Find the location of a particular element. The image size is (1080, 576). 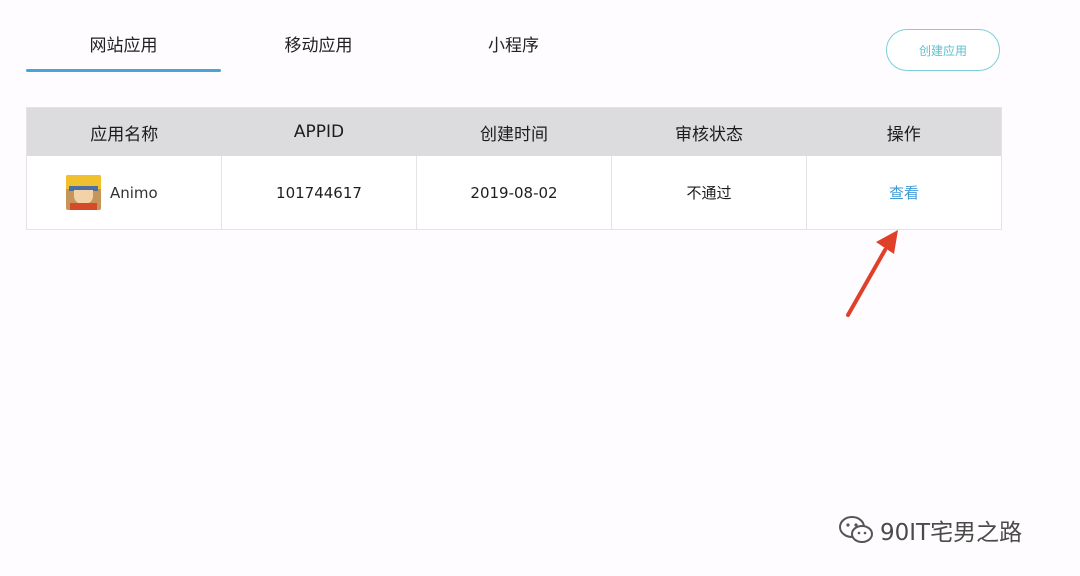

app-type-tabs: 网站应用 移动应用 小程序 is located at coordinates (318, 51).